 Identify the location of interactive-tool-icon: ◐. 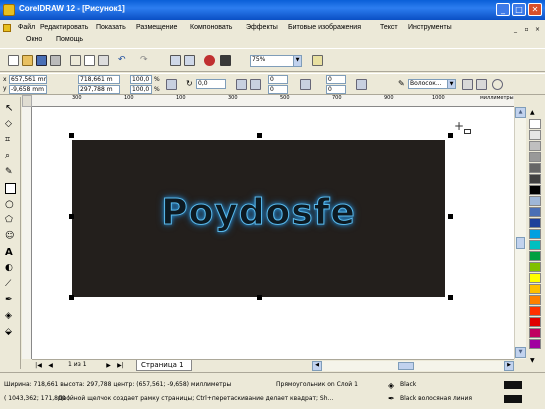
(10, 268).